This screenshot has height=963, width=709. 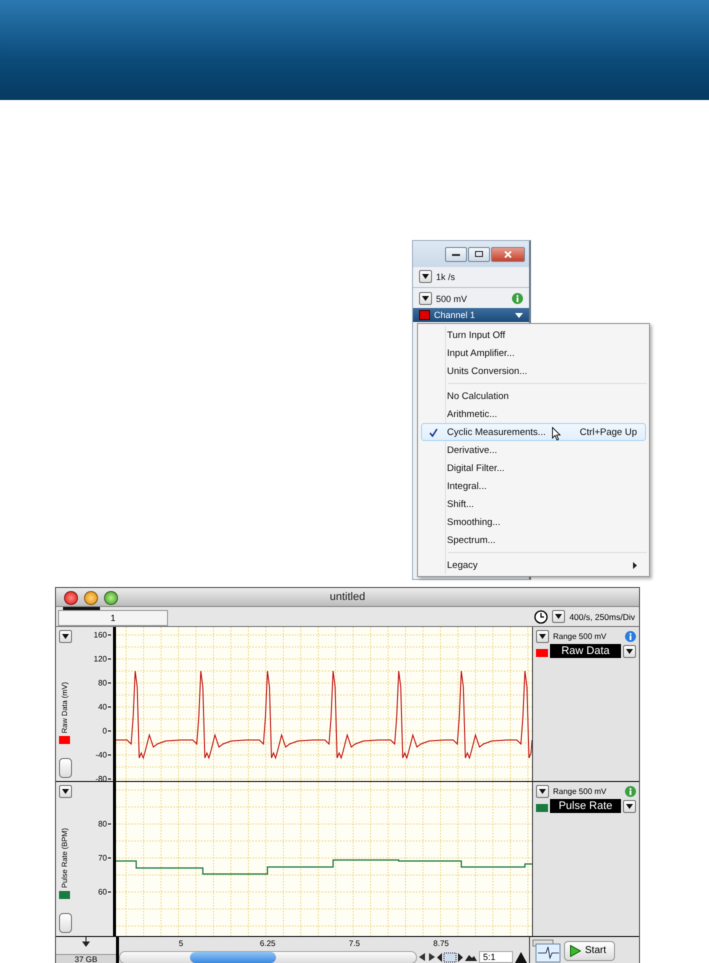 What do you see at coordinates (441, 943) in the screenshot?
I see `tick-label: 8.75` at bounding box center [441, 943].